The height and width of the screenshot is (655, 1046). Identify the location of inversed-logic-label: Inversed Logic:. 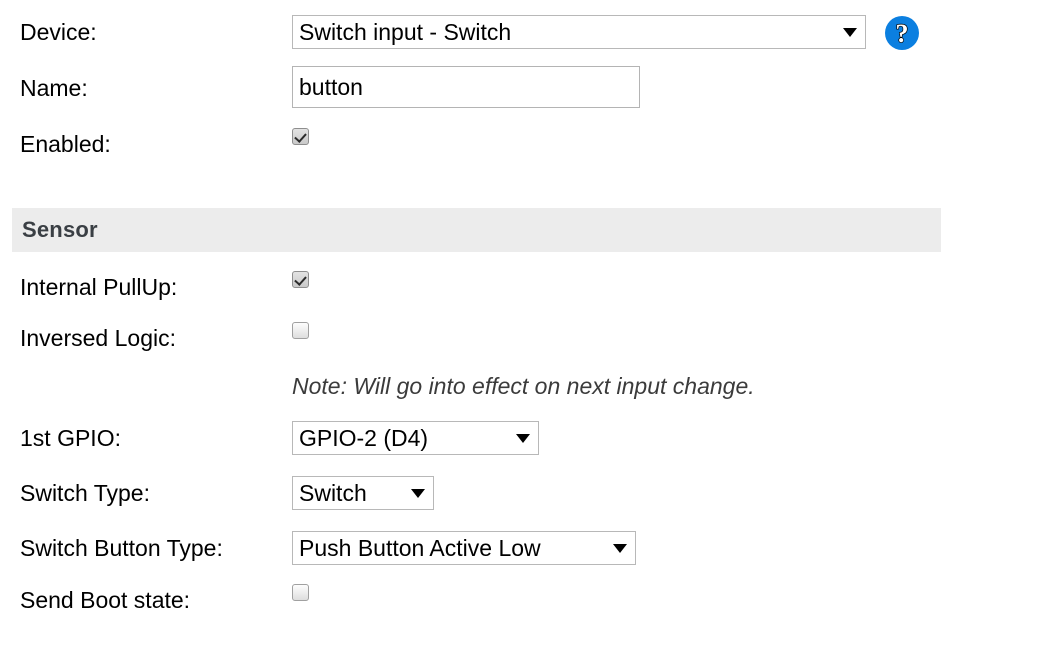
(98, 337).